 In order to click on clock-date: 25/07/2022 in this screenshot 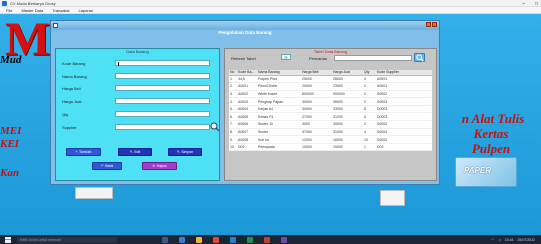, I will do `click(526, 240)`.